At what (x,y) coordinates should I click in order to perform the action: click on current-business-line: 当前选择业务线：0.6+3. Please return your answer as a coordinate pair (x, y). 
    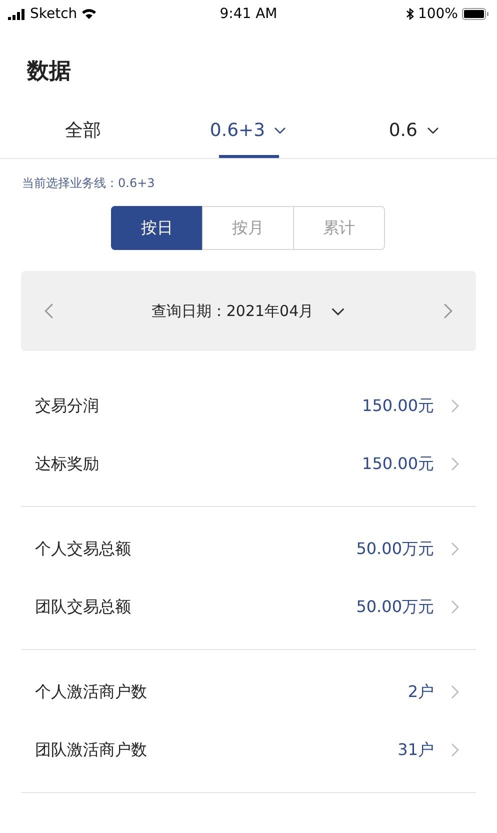
    Looking at the image, I should click on (88, 183).